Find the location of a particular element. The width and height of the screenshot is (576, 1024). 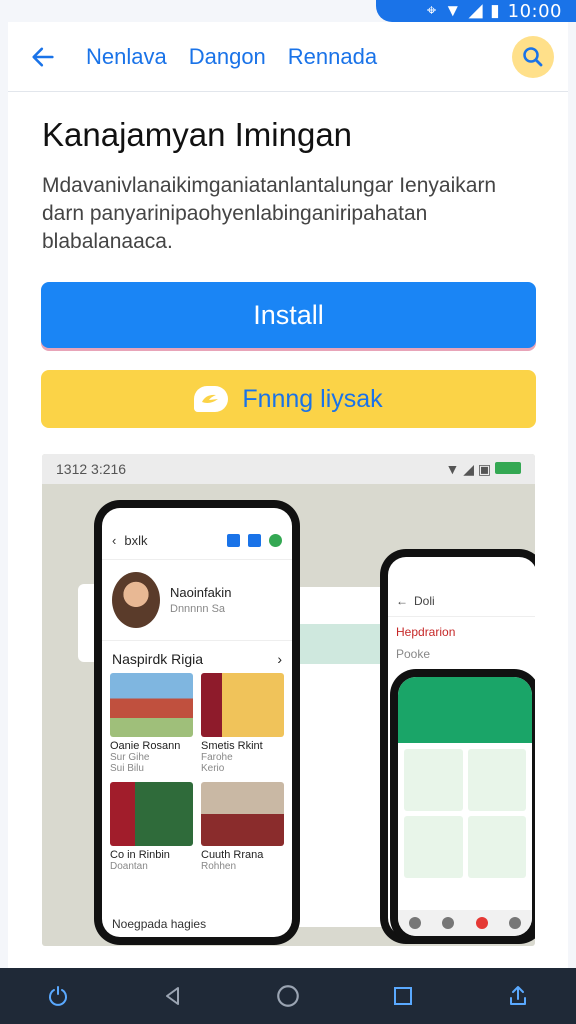

preview-phone-right-front-screen is located at coordinates (465, 806).